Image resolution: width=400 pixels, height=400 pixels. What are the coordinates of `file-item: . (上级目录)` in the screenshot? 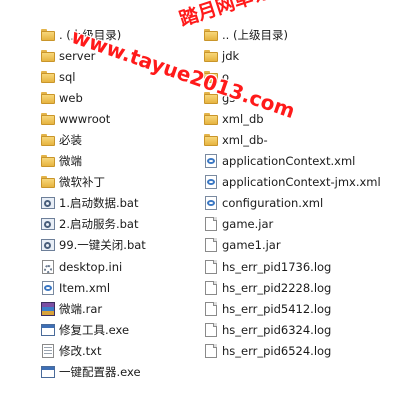 It's located at (93, 34).